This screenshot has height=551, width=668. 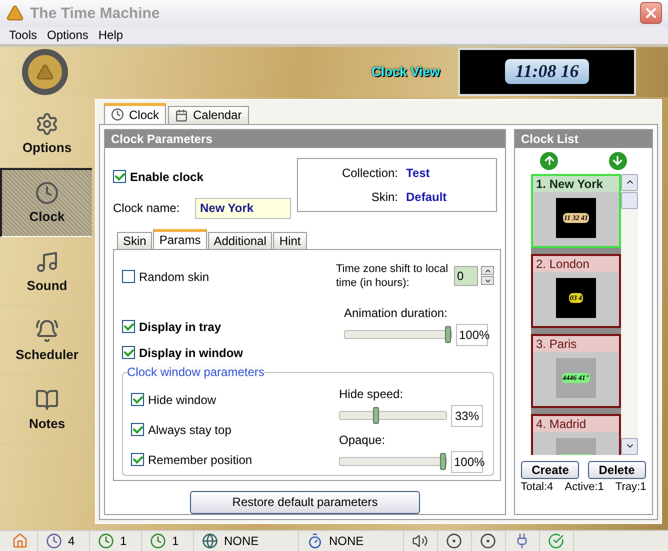 I want to click on scroll-thumb, so click(x=629, y=200).